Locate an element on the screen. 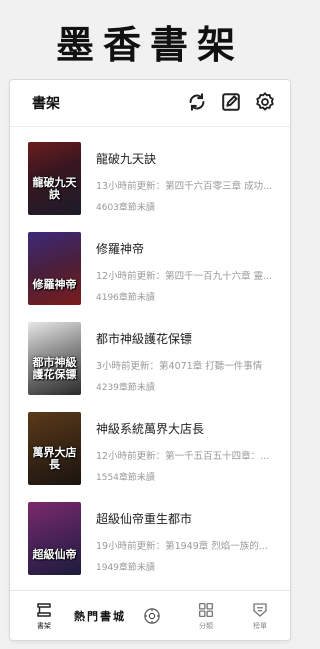 This screenshot has height=649, width=320. banner-title: 墨香書架 is located at coordinates (149, 44).